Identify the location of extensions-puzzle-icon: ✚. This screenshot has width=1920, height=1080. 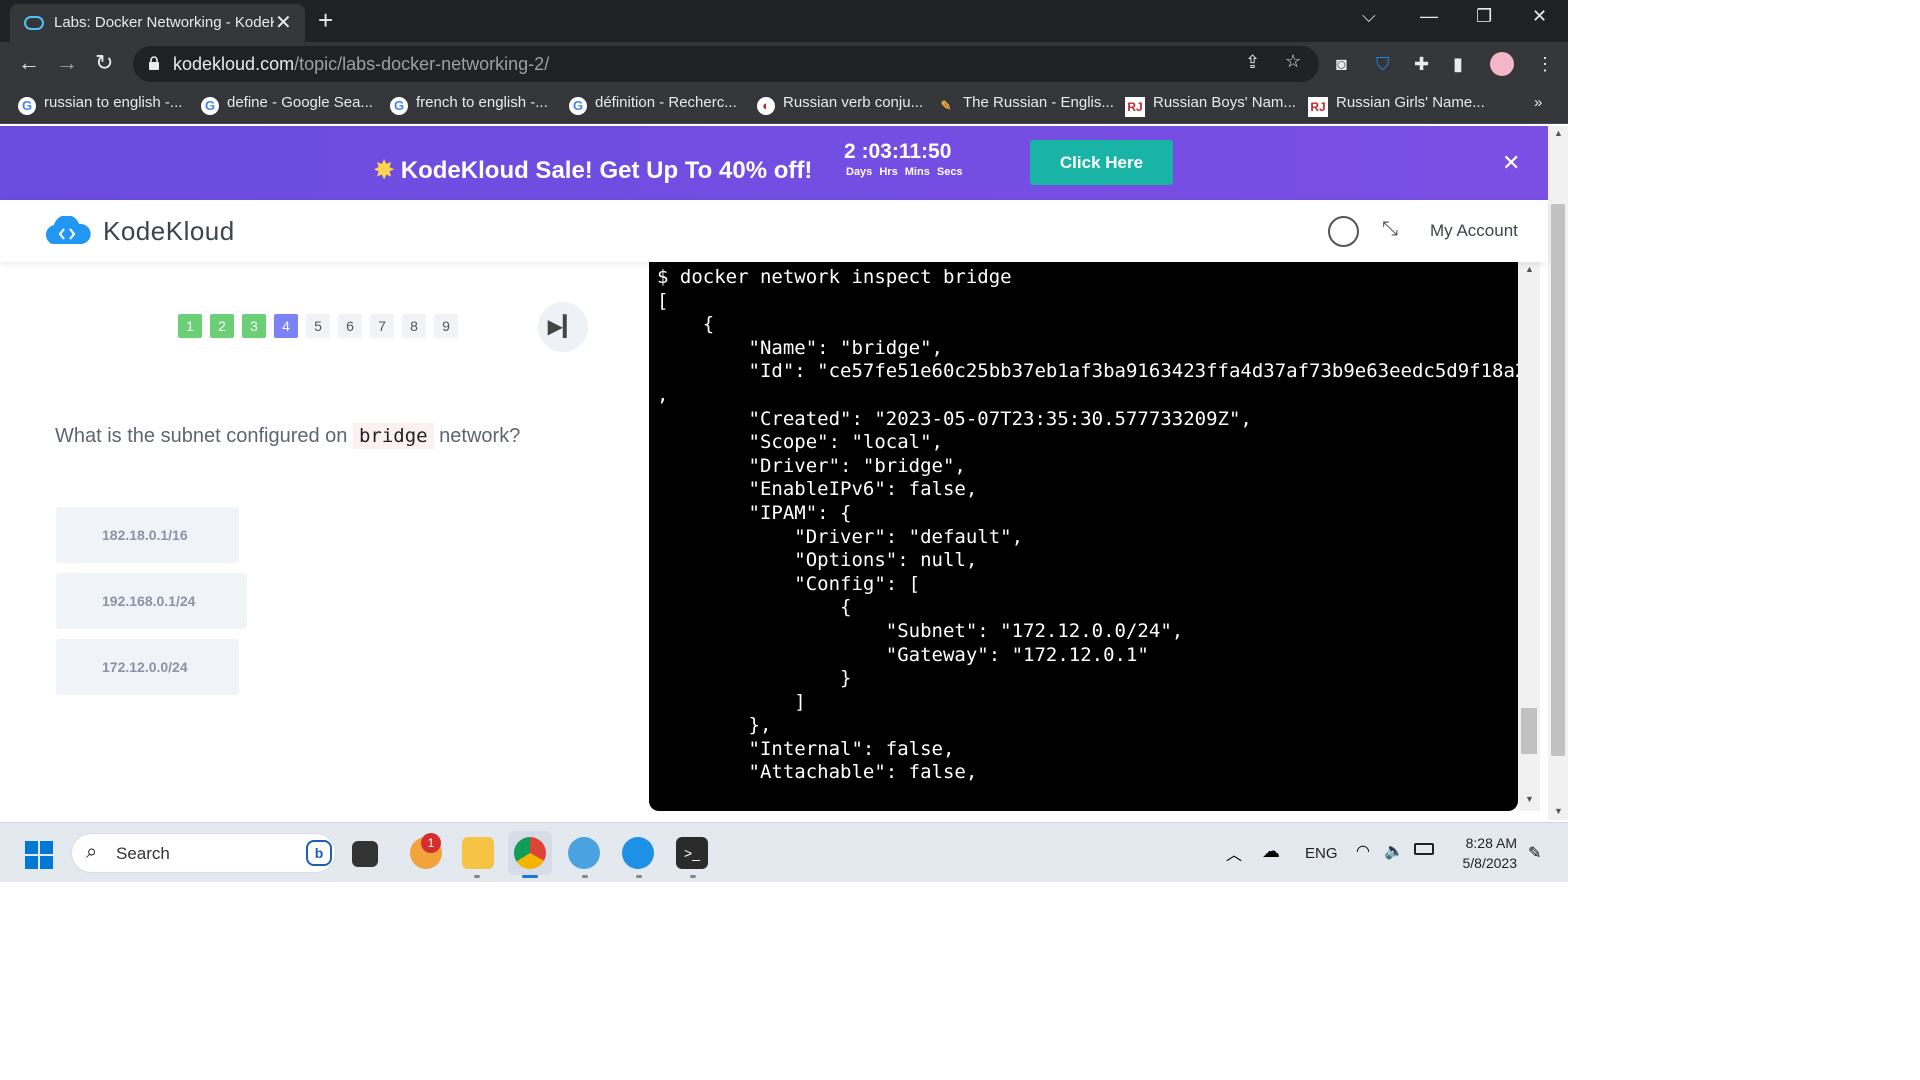
(1421, 64).